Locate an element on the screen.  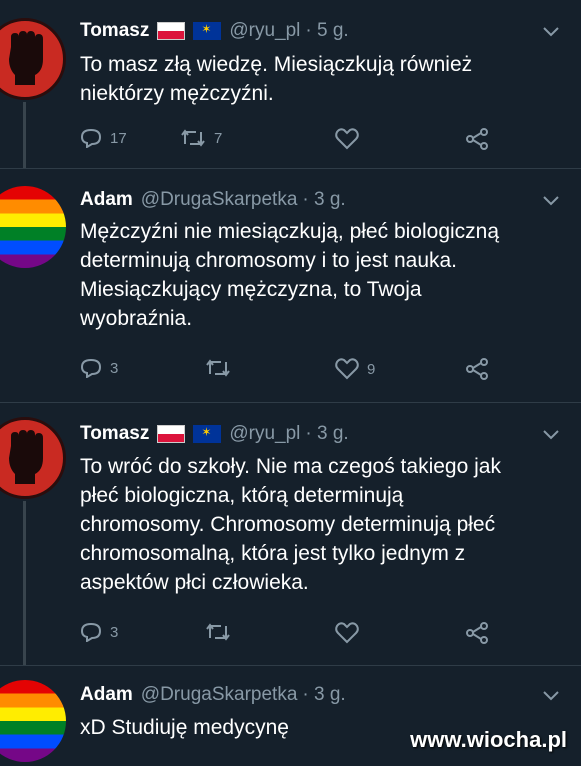
tweet-text-line: chromosomalną, która jest tylko jednym z is located at coordinates (273, 553).